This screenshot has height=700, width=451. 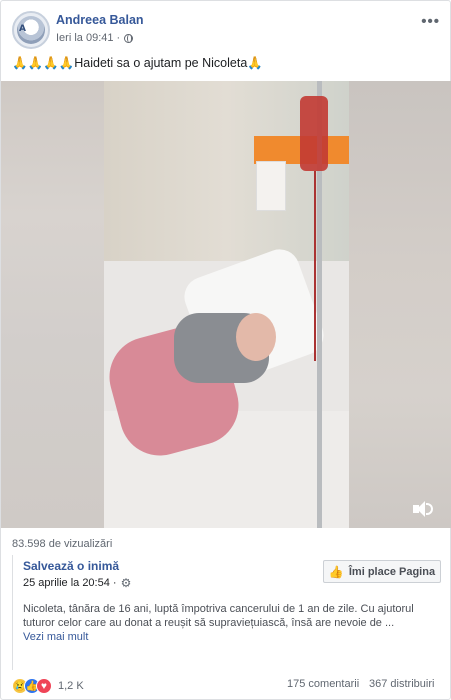 What do you see at coordinates (22, 29) in the screenshot?
I see `avatar-initials: A` at bounding box center [22, 29].